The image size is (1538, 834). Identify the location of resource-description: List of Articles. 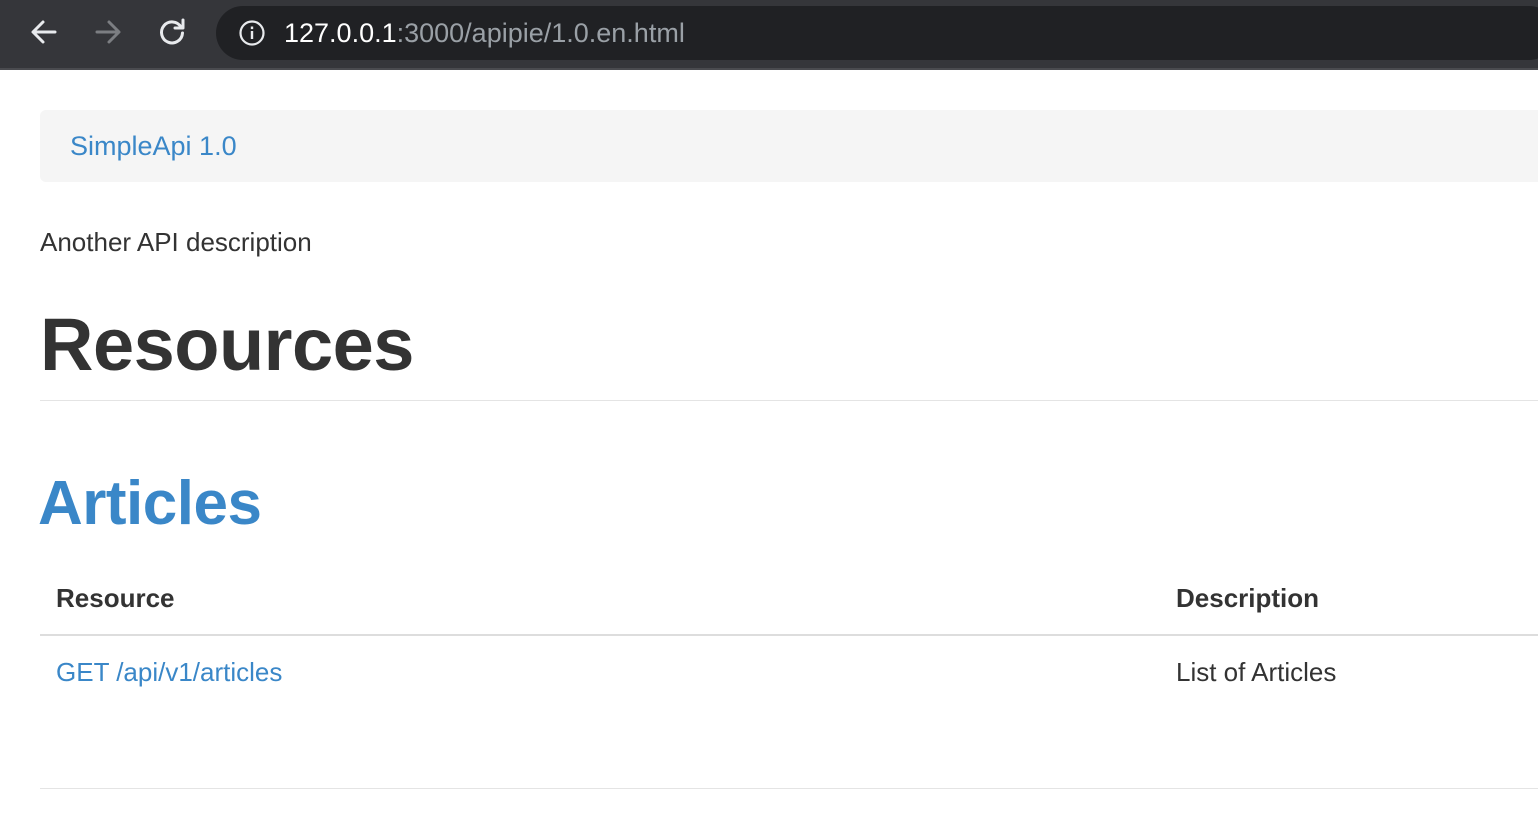
(1256, 672).